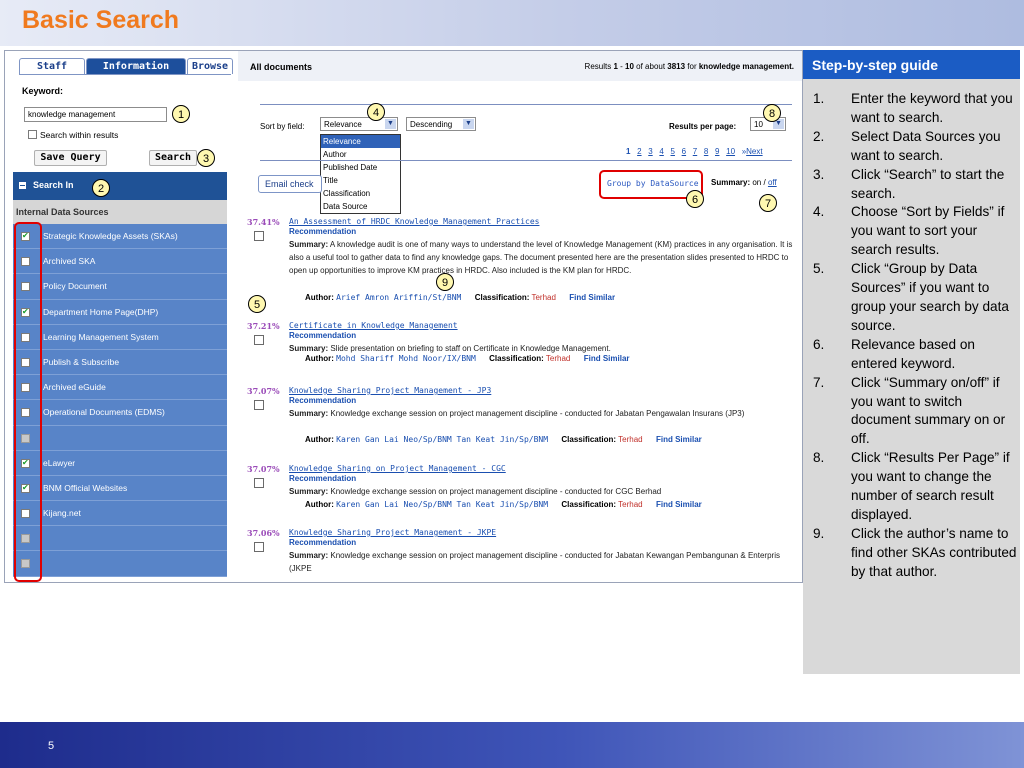  I want to click on summary-off-link: off, so click(772, 182).